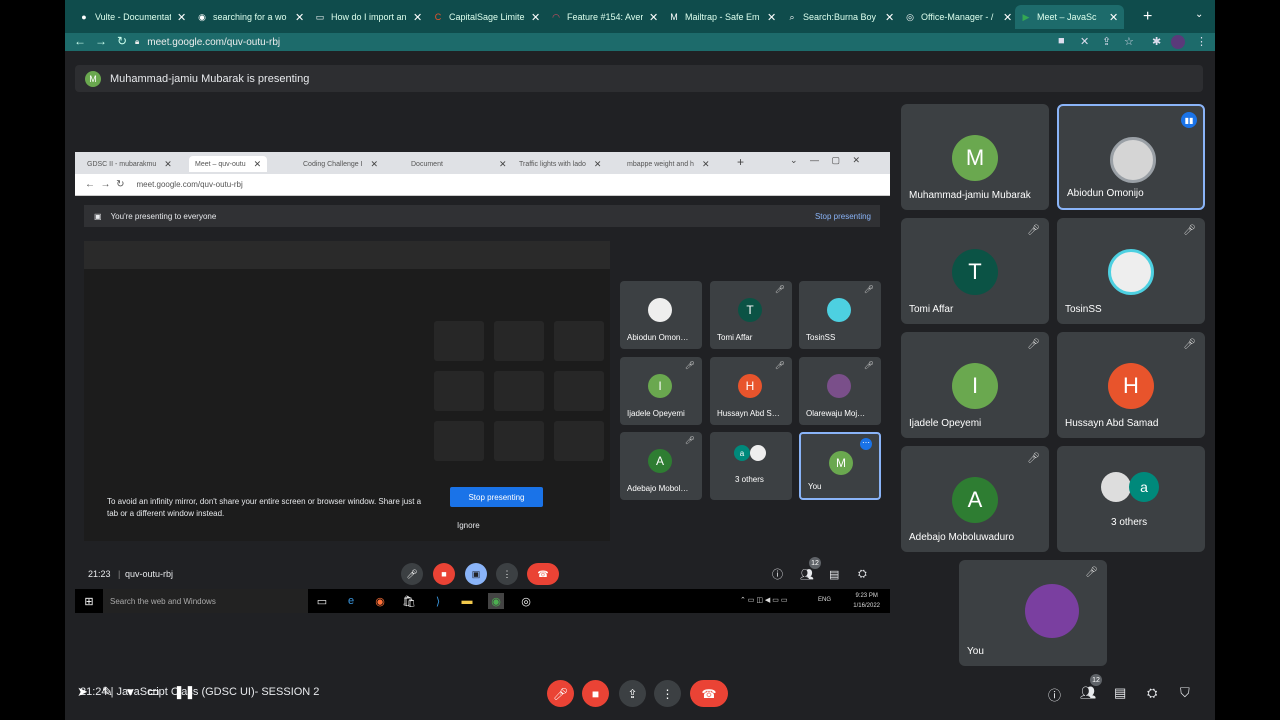 The width and height of the screenshot is (1280, 720). I want to click on chat-icon: ▤, so click(1120, 693).